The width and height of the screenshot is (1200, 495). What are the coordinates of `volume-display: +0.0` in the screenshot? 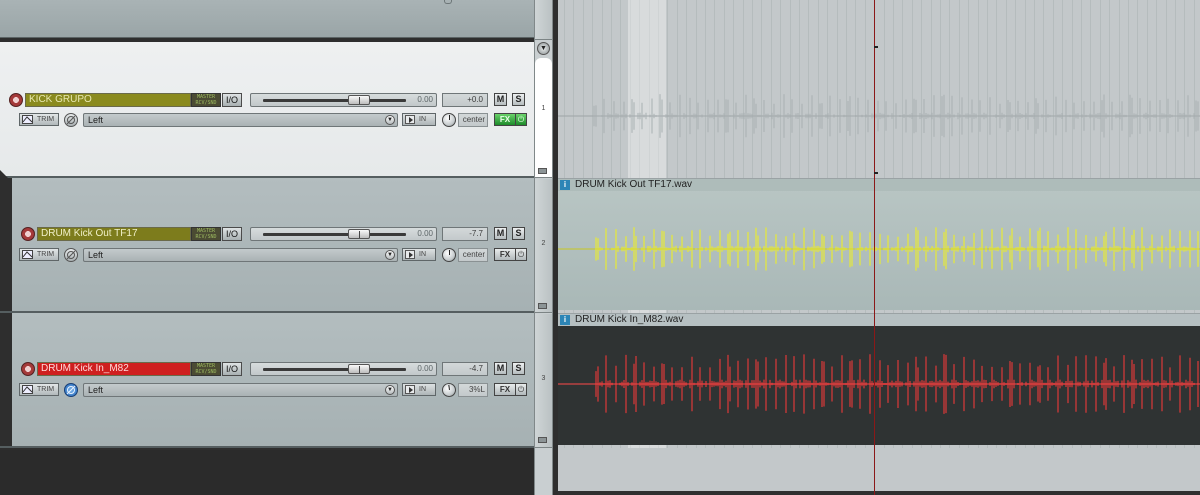 It's located at (465, 100).